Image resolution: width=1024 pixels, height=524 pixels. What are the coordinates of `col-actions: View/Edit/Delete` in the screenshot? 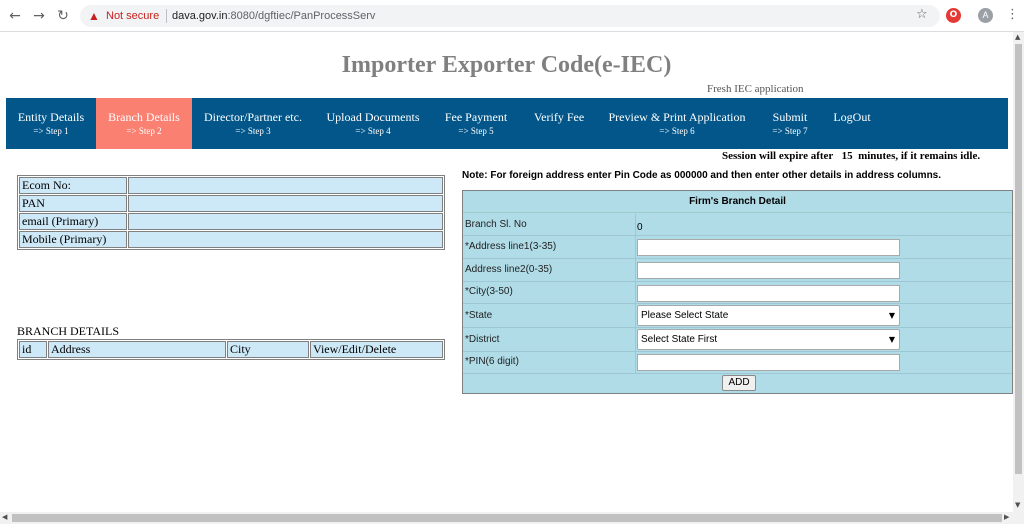 It's located at (376, 349).